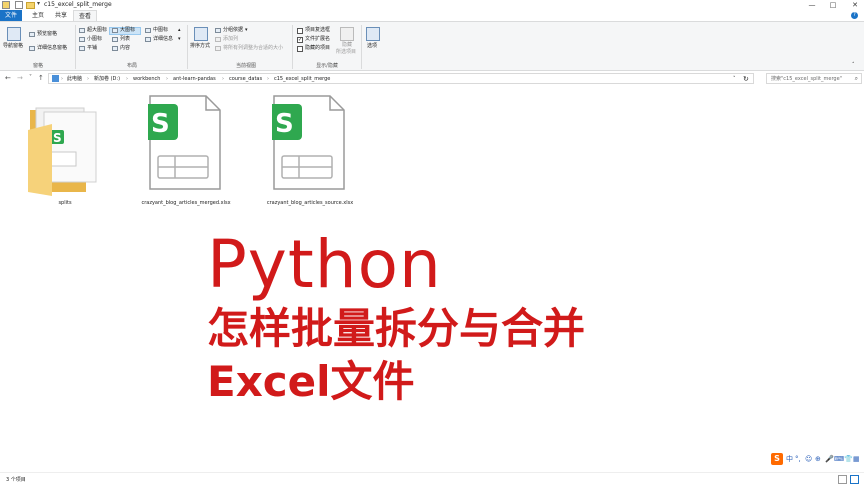 The width and height of the screenshot is (864, 486). What do you see at coordinates (246, 30) in the screenshot?
I see `group-by-dropdown-icon: ▾` at bounding box center [246, 30].